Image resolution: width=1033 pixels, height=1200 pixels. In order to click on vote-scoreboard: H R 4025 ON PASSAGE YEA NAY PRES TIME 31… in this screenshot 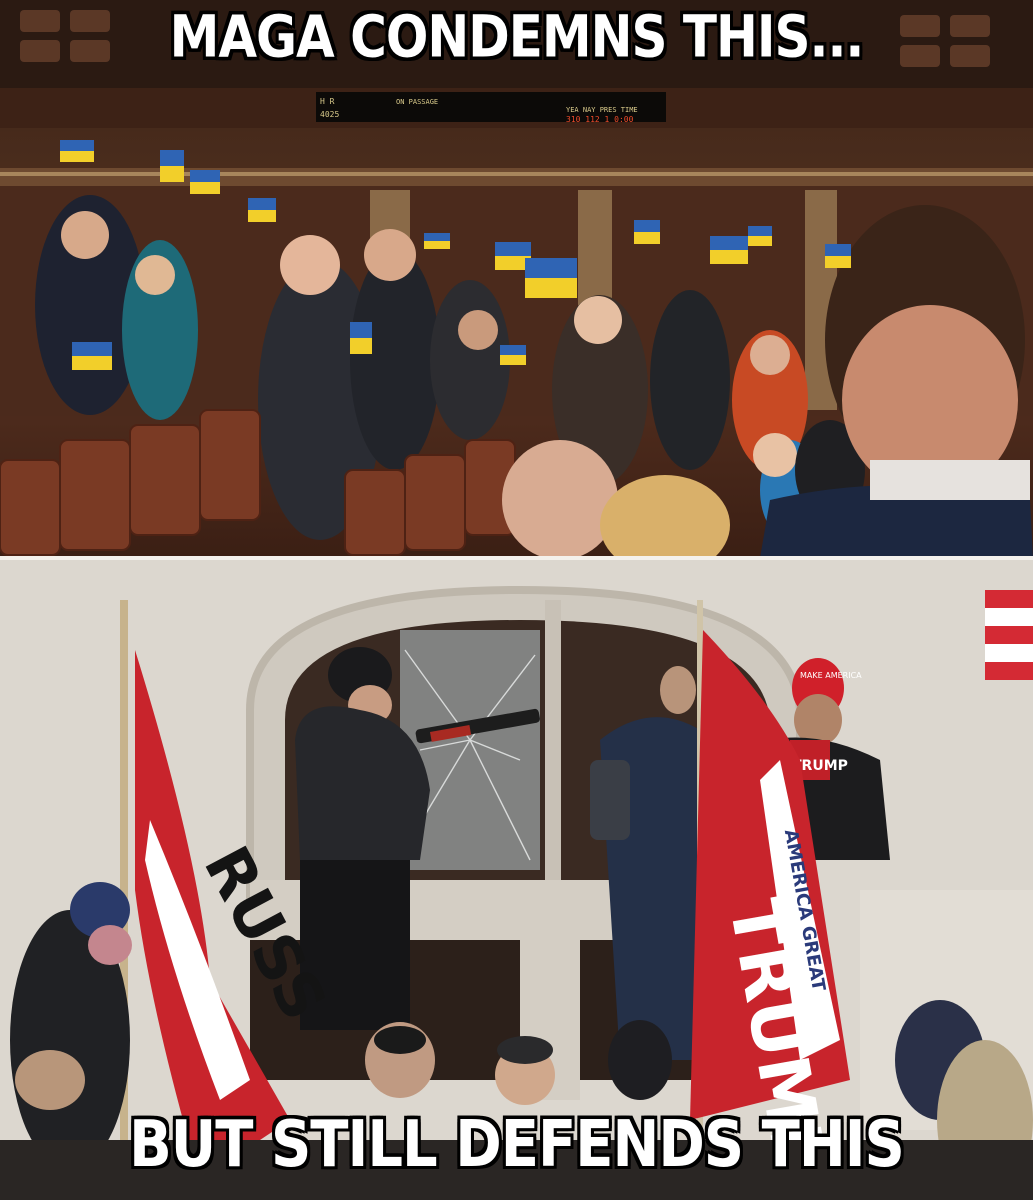, I will do `click(491, 108)`.